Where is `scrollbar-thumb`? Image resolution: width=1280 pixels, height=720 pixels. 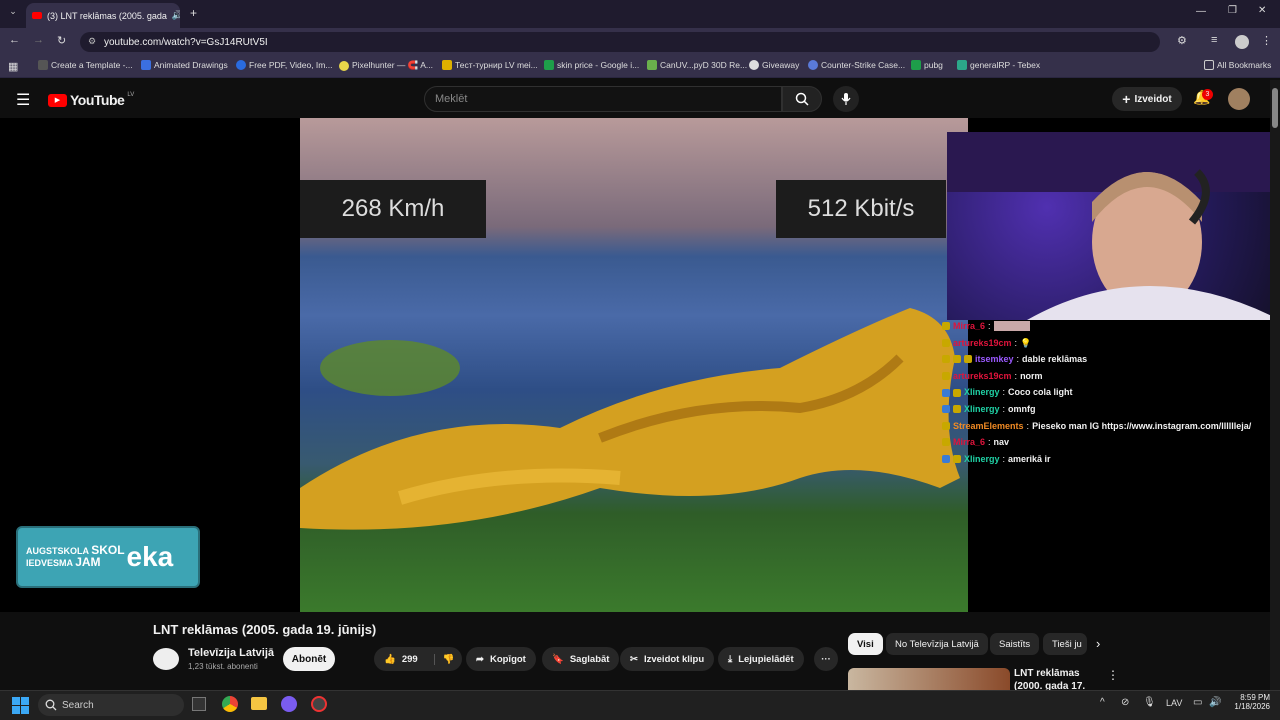 scrollbar-thumb is located at coordinates (1275, 108).